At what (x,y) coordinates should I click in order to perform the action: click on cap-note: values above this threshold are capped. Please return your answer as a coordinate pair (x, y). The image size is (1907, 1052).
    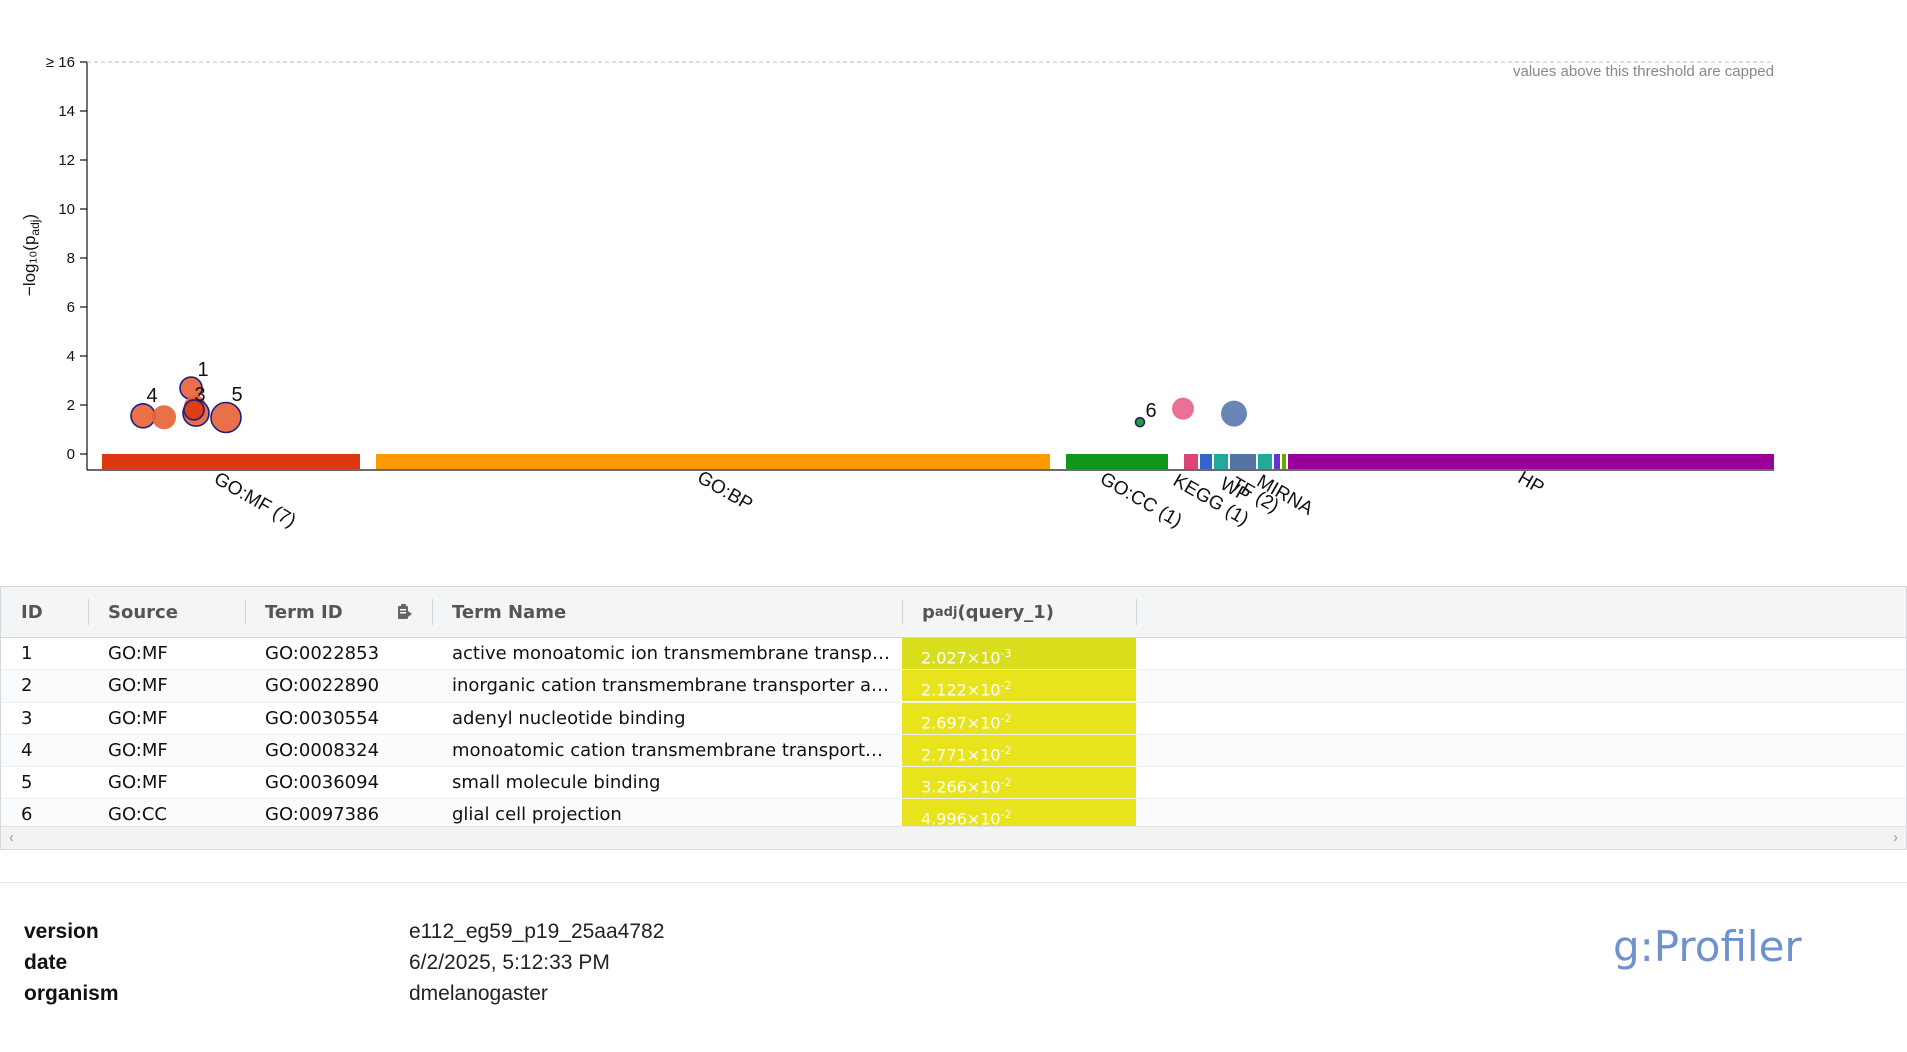
    Looking at the image, I should click on (1643, 71).